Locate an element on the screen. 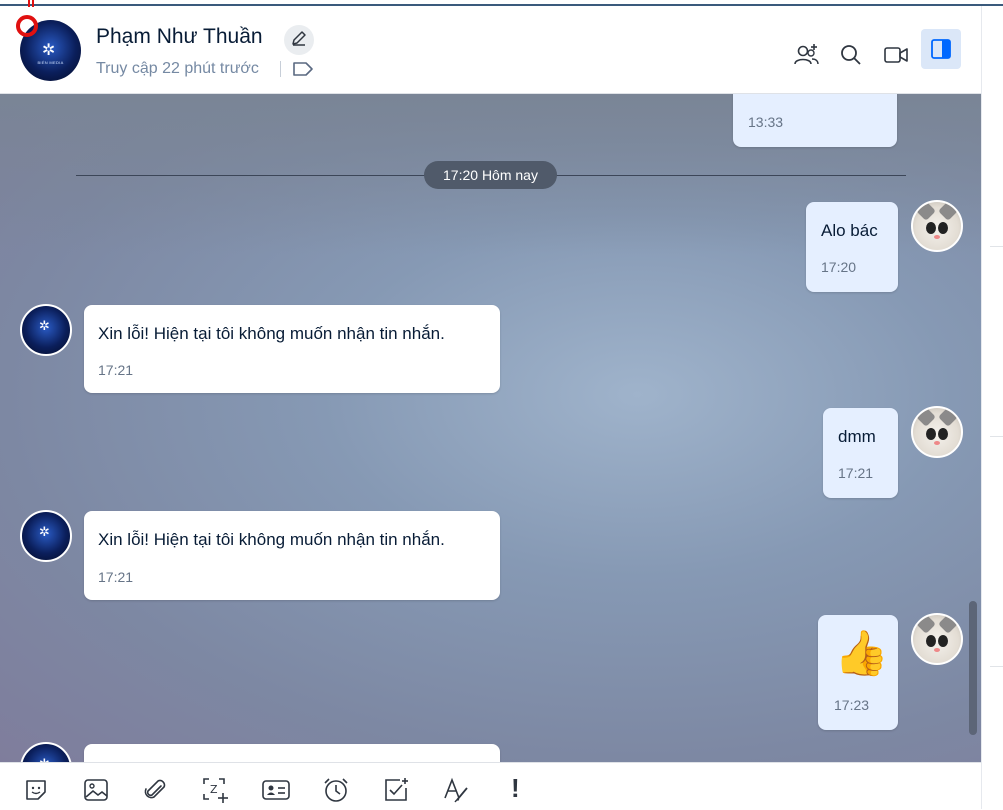 The width and height of the screenshot is (1003, 810). sticker-icon is located at coordinates (36, 790).